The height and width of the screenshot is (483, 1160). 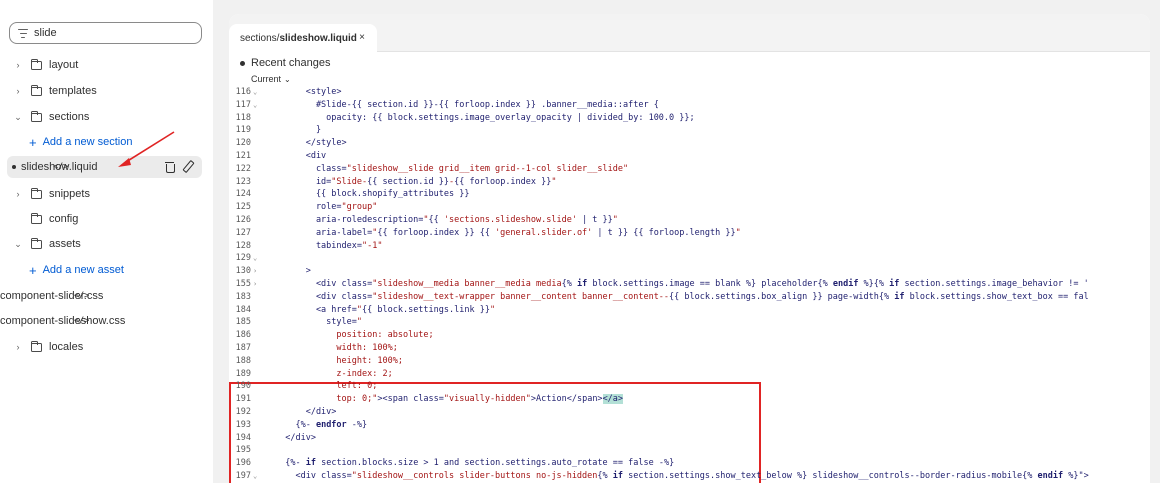 What do you see at coordinates (689, 450) in the screenshot?
I see `code-line: 195` at bounding box center [689, 450].